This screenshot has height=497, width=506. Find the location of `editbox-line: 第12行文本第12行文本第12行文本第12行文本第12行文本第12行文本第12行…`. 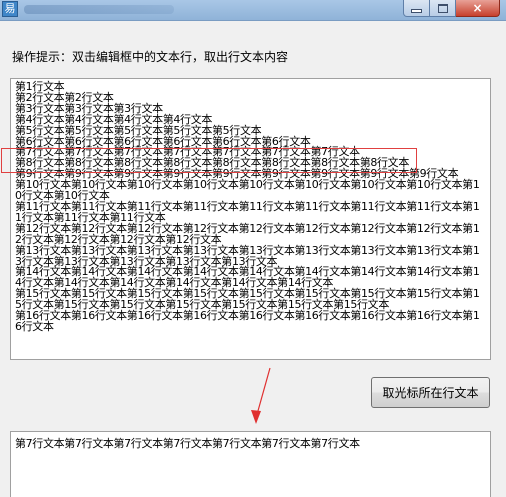

editbox-line: 第12行文本第12行文本第12行文本第12行文本第12行文本第12行文本第12行… is located at coordinates (250, 234).